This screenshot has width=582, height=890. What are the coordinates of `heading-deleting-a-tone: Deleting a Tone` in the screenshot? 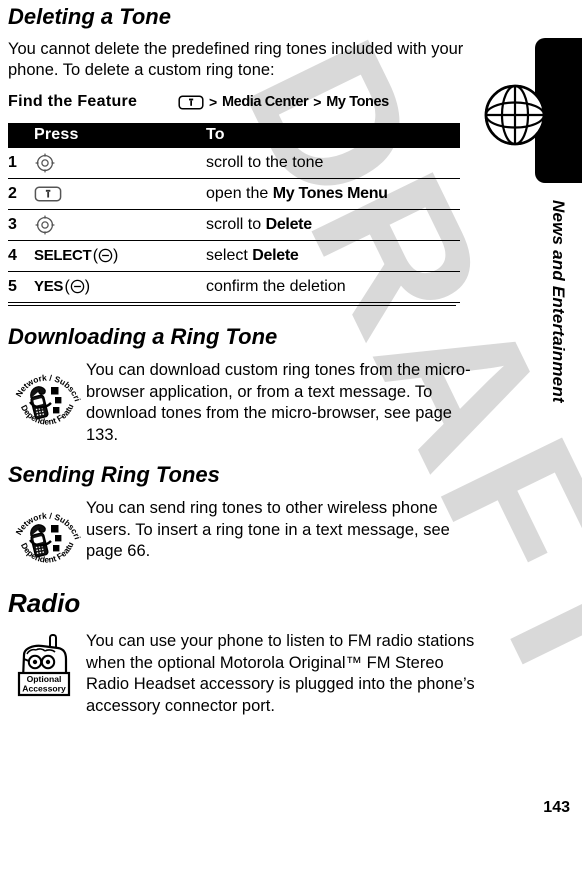 It's located at (89, 16).